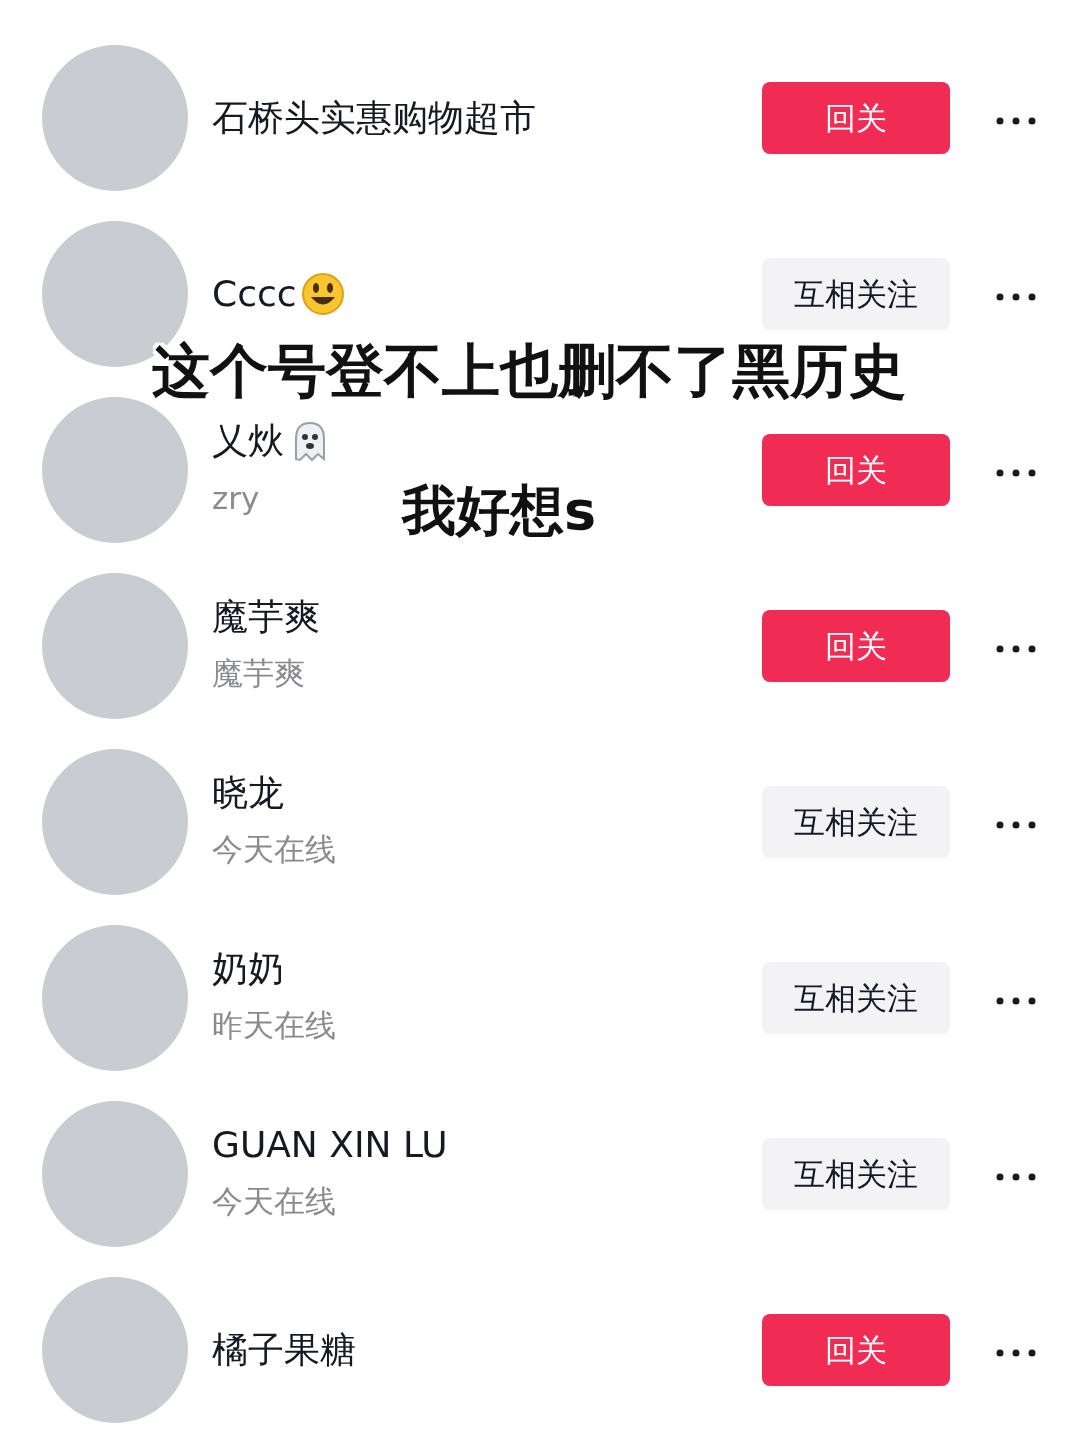 This screenshot has height=1440, width=1080. I want to click on user-name: 石桥头实惠购物超市, so click(374, 118).